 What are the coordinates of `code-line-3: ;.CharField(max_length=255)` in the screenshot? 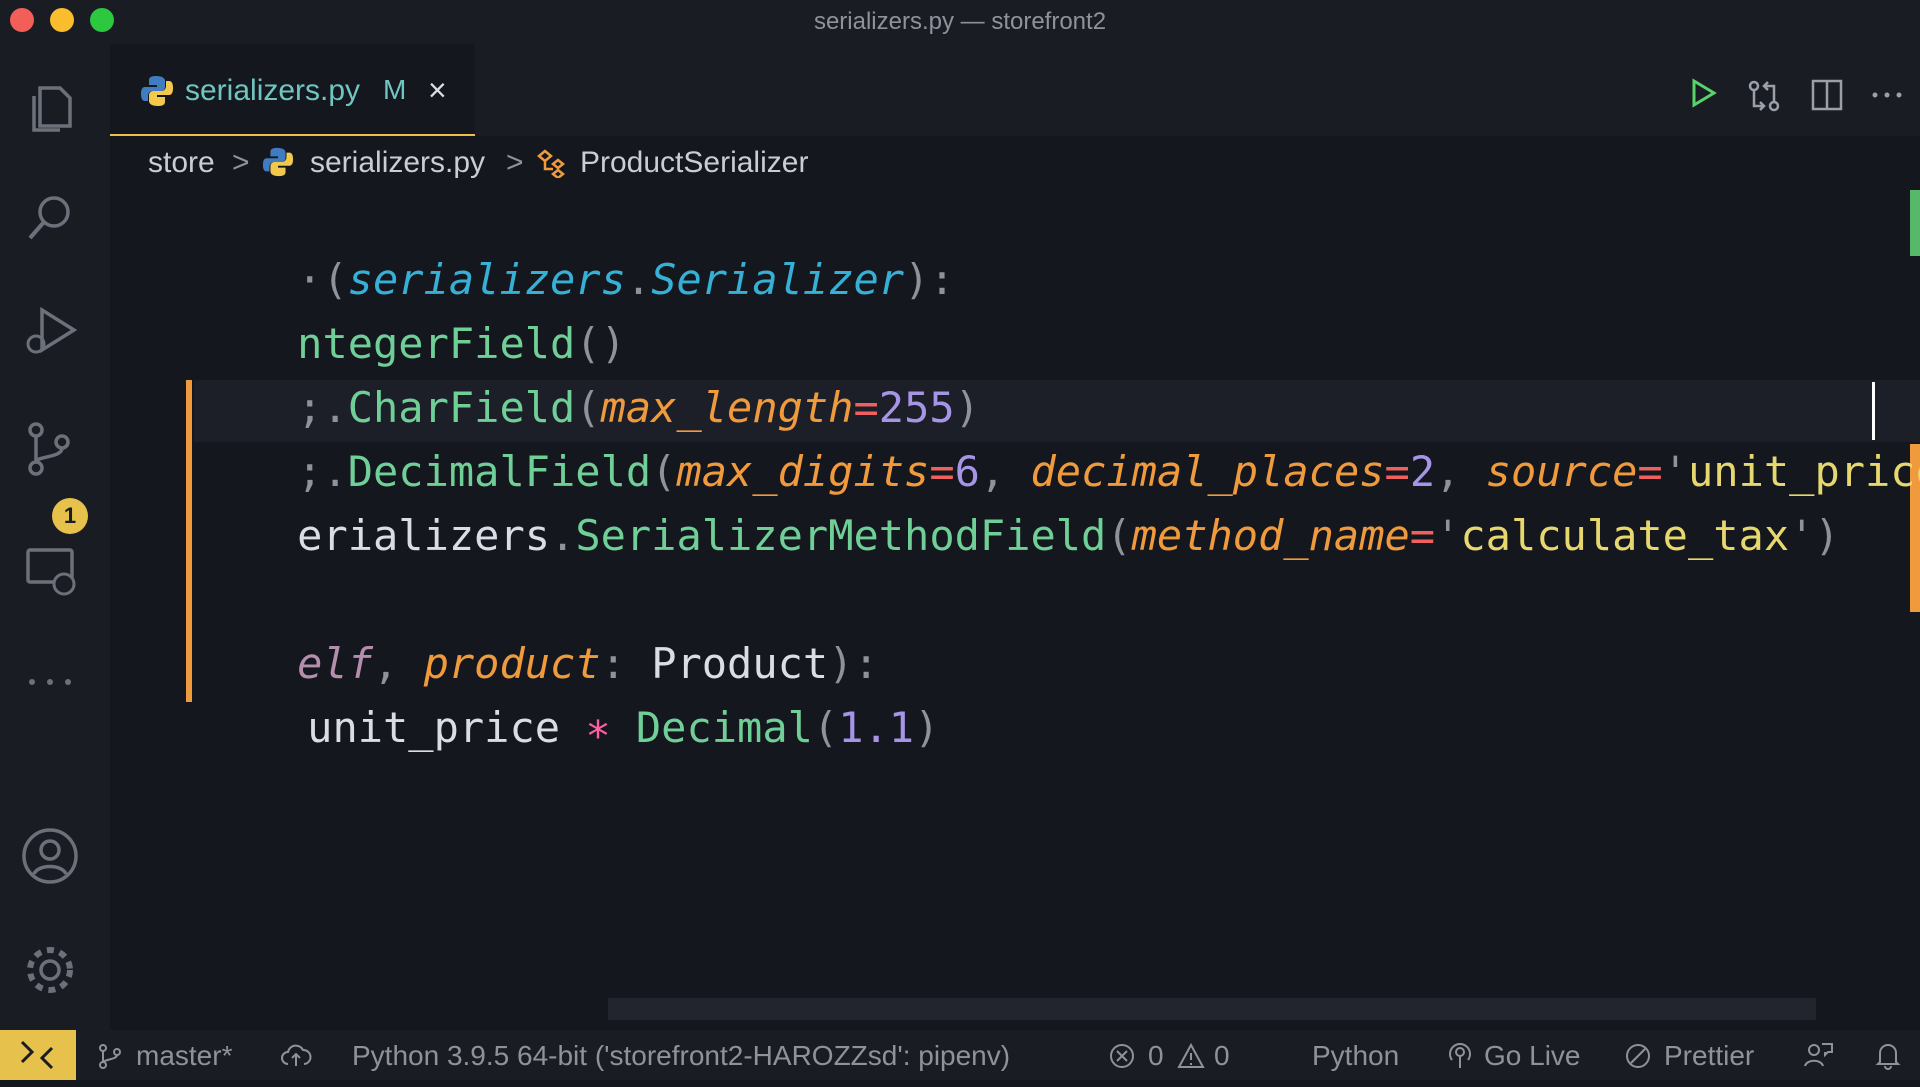 It's located at (638, 407).